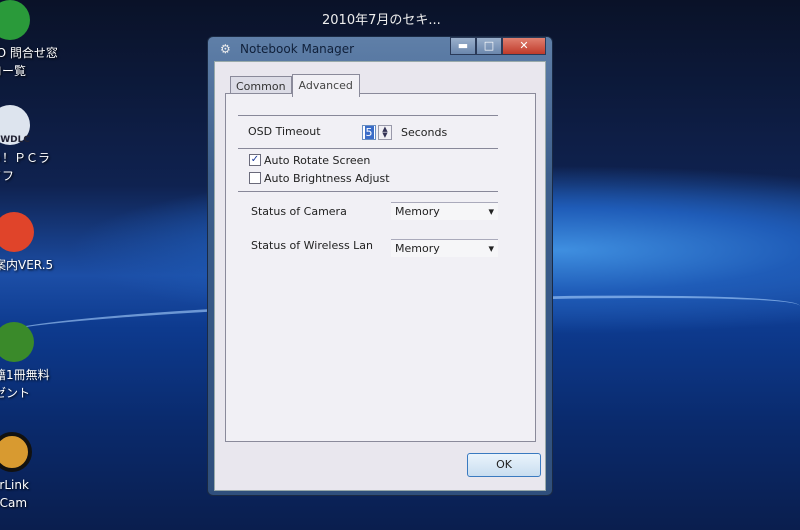 The image size is (800, 530). I want to click on desktop-icon-5: erLink uCam, so click(51, 472).